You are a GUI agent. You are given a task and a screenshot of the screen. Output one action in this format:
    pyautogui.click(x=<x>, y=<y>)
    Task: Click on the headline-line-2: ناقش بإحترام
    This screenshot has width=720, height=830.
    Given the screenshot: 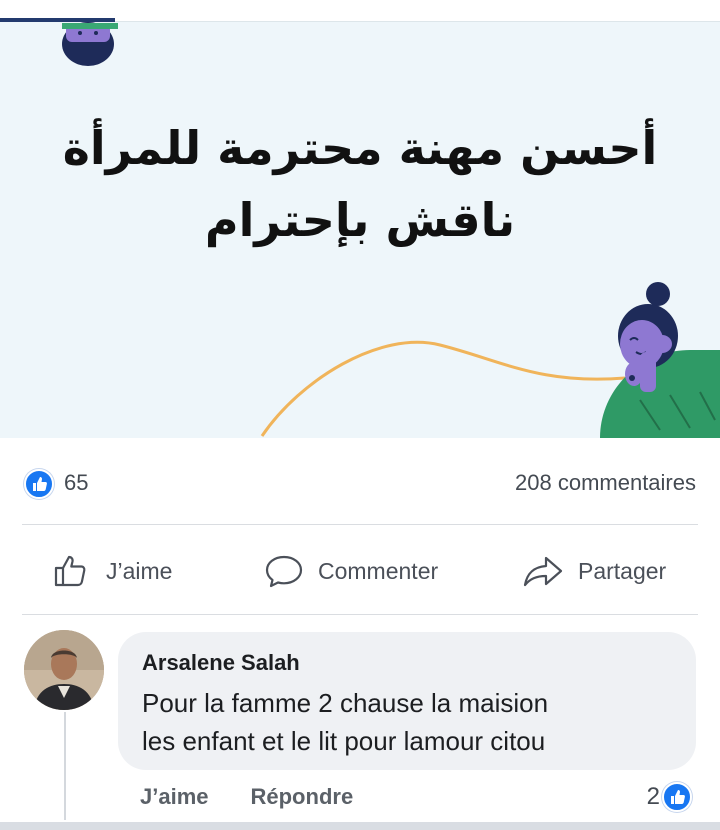 What is the action you would take?
    pyautogui.click(x=360, y=220)
    